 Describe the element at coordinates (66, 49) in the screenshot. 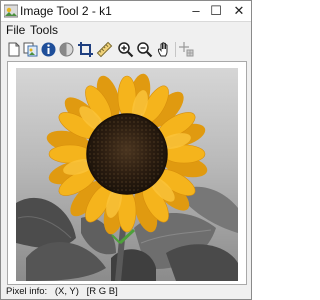

I see `contrast-icon` at that location.